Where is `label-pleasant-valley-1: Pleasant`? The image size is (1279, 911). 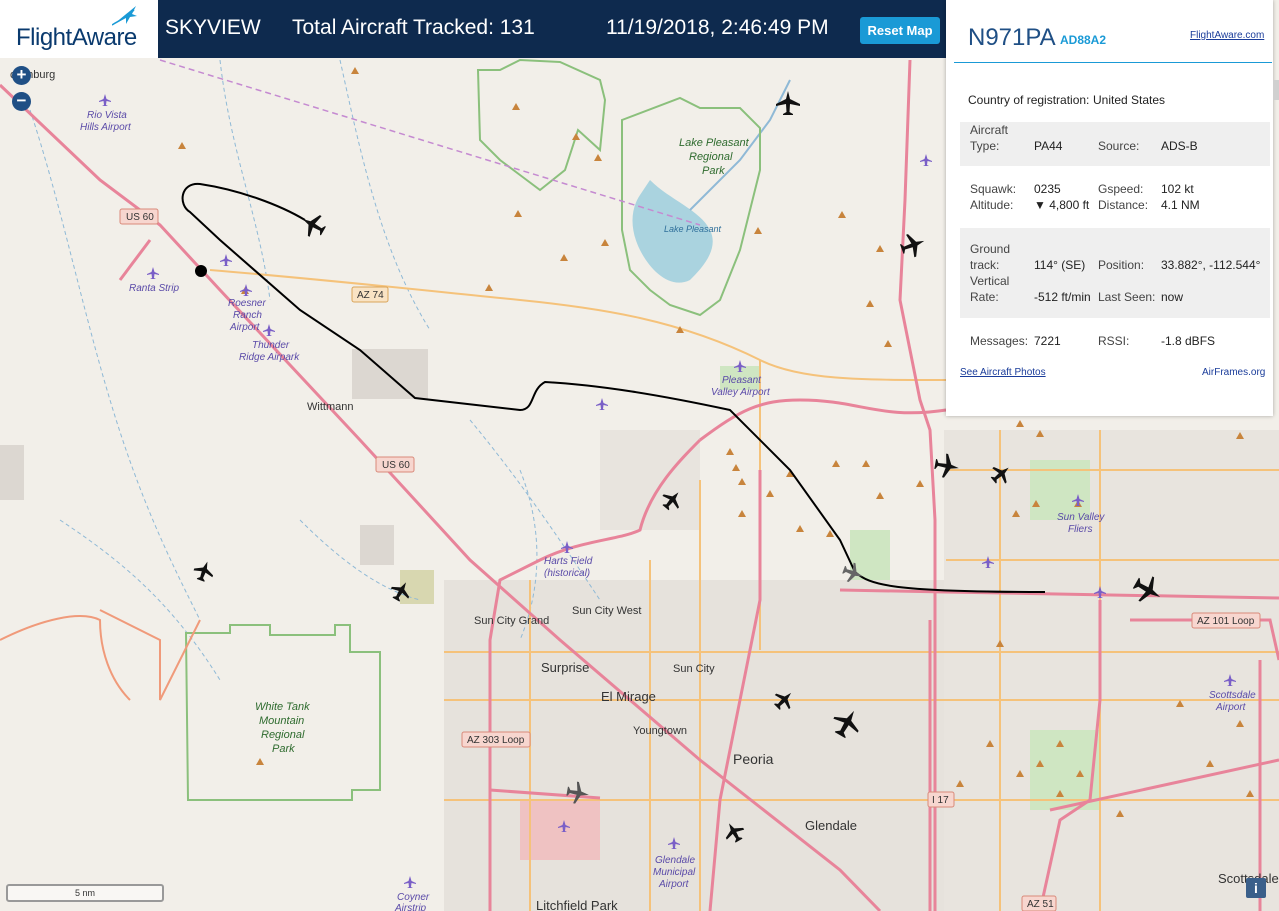
label-pleasant-valley-1: Pleasant is located at coordinates (742, 380).